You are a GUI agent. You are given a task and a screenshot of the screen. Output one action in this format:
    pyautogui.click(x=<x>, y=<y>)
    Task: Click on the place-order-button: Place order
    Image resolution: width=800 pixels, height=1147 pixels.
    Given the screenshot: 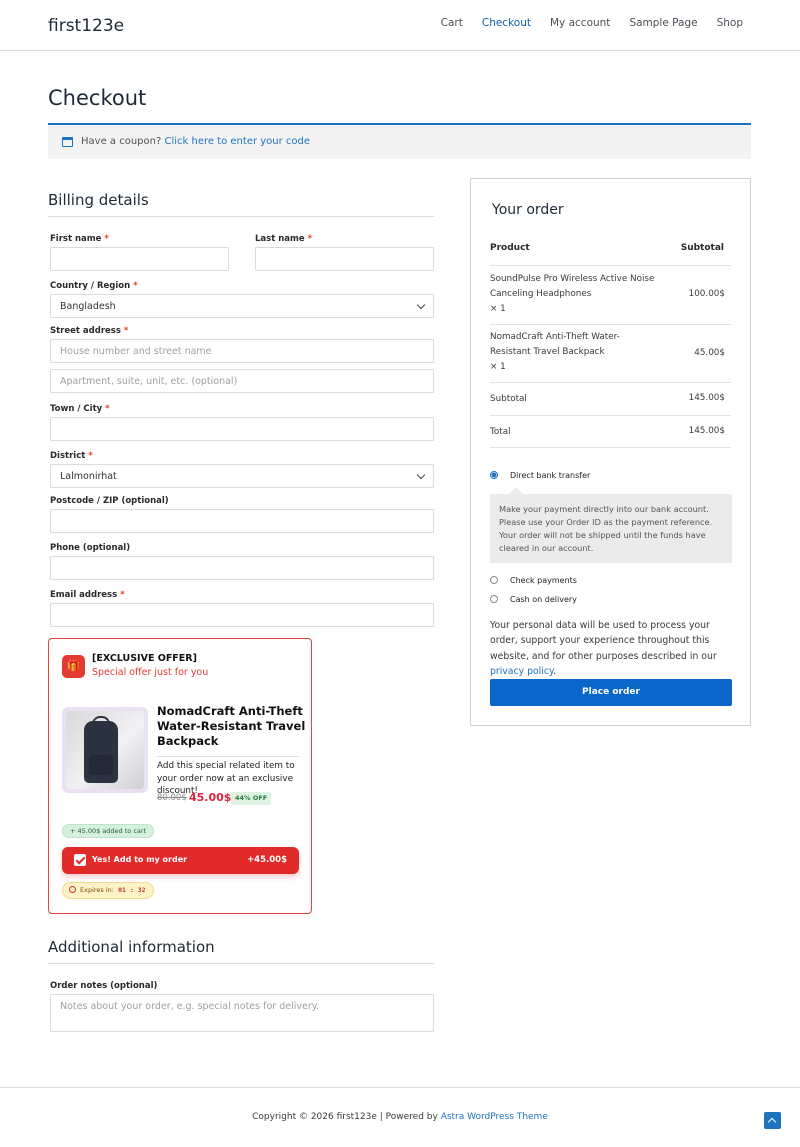 What is the action you would take?
    pyautogui.click(x=611, y=692)
    